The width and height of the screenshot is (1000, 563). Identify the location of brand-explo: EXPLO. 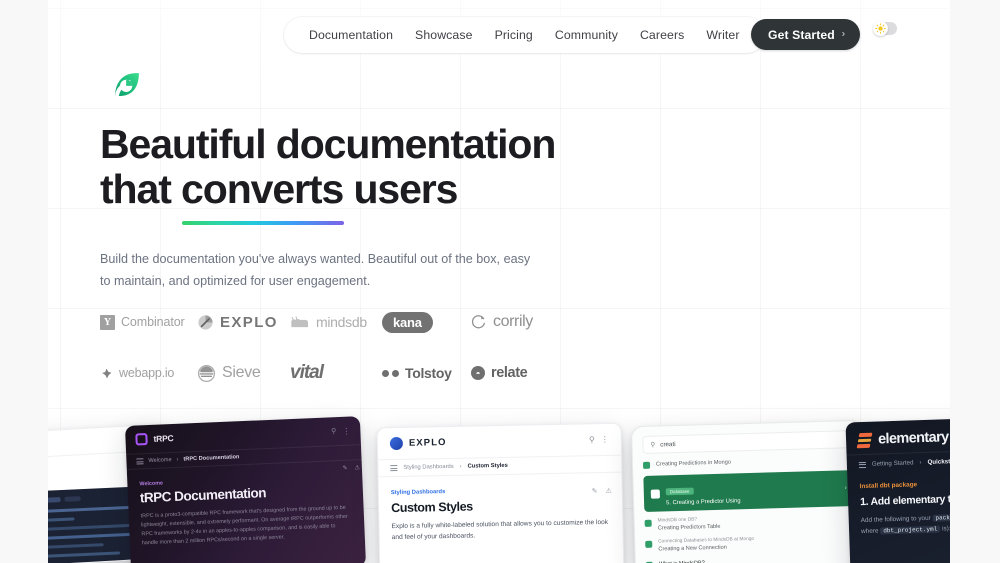
(243, 322).